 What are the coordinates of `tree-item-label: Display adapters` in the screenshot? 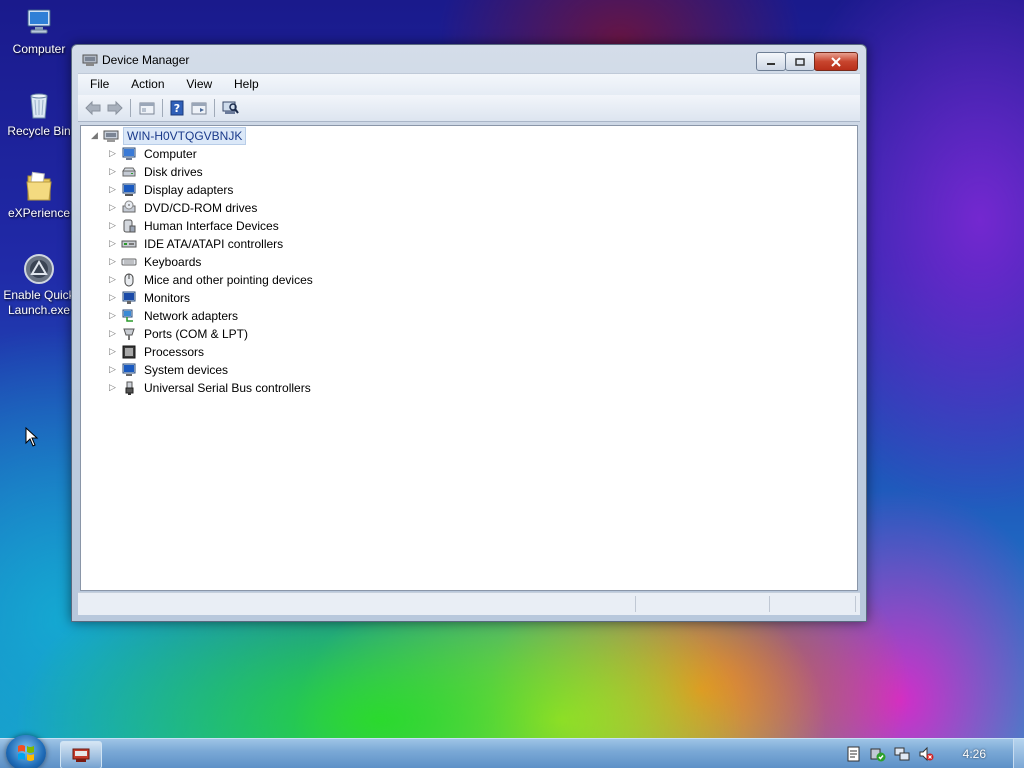 It's located at (189, 190).